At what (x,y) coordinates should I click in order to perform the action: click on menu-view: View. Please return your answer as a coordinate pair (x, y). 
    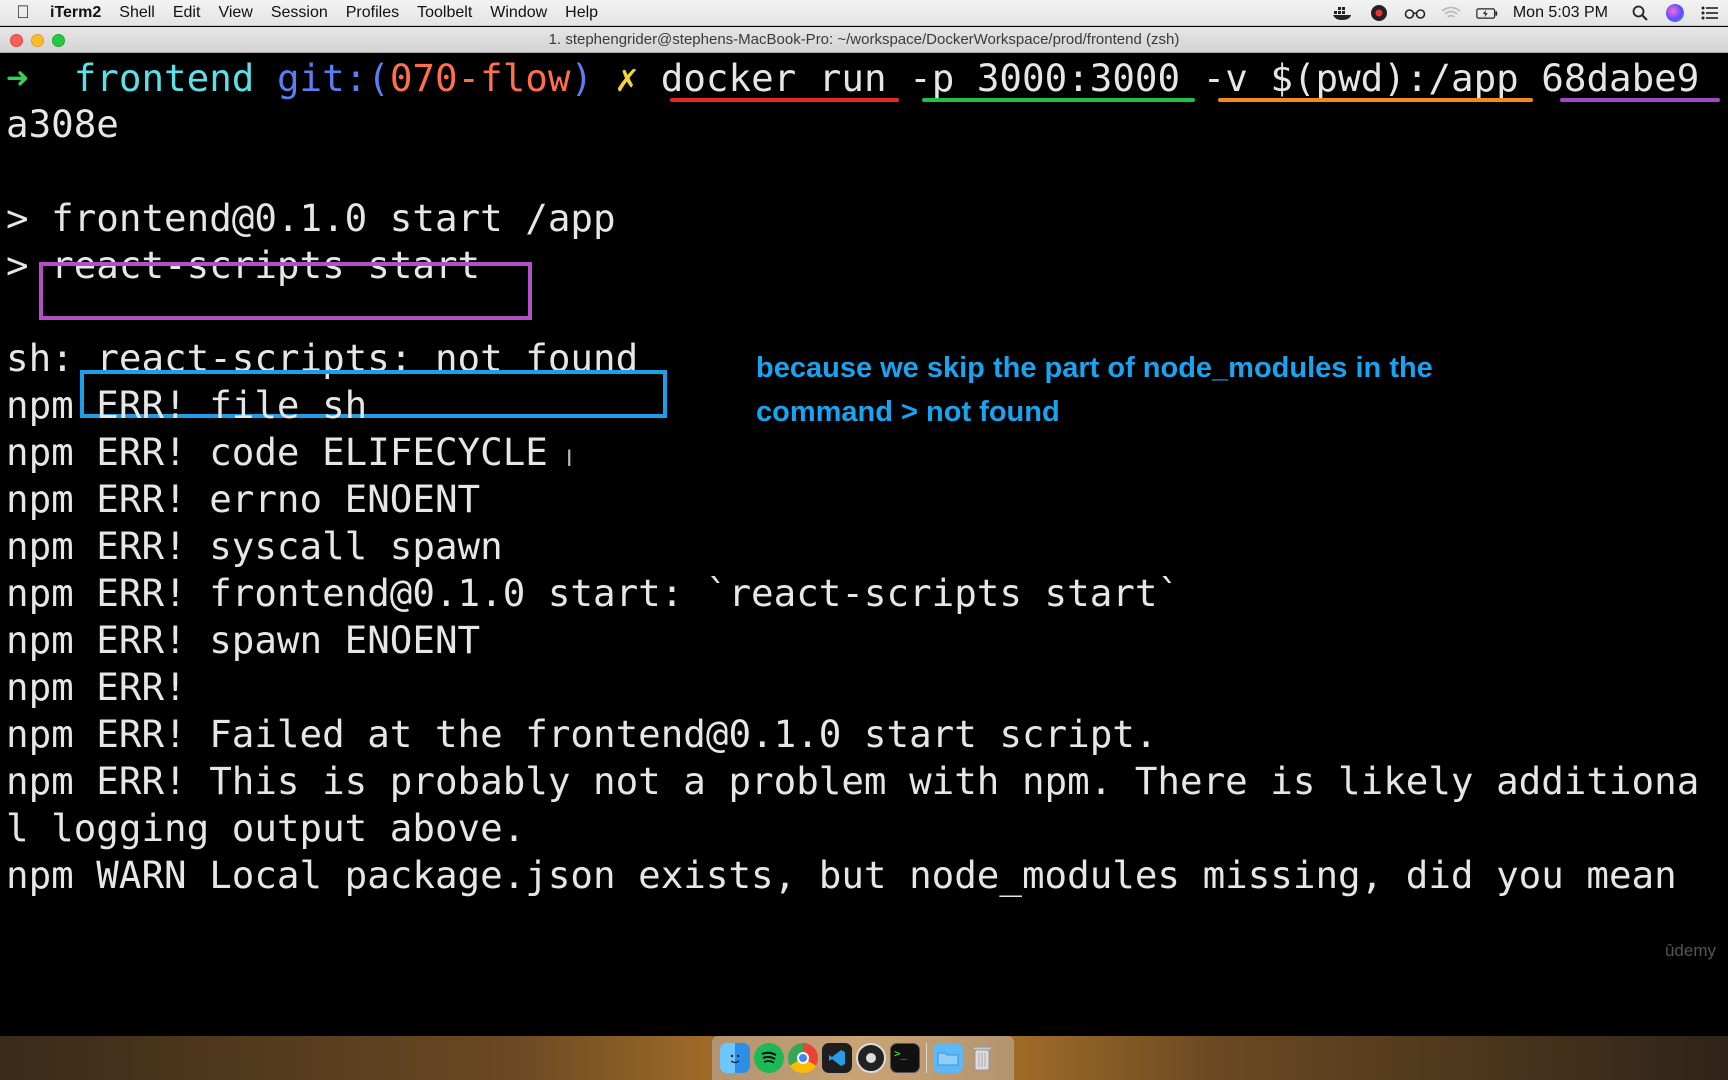
    Looking at the image, I should click on (235, 13).